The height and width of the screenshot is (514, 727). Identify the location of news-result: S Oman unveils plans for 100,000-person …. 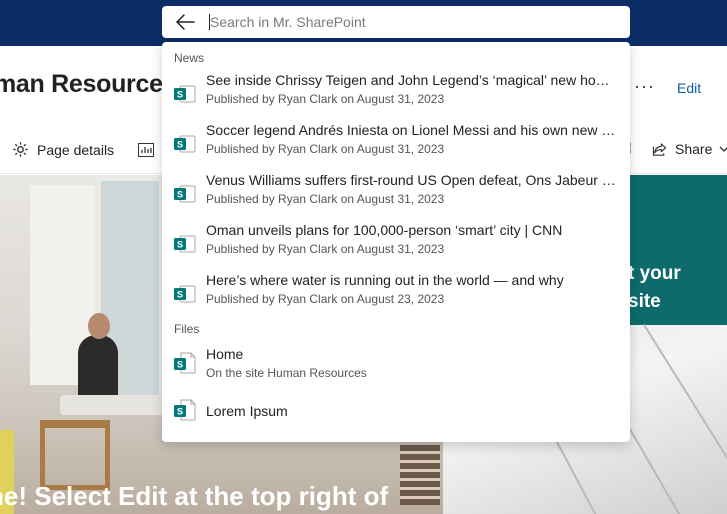
(396, 245).